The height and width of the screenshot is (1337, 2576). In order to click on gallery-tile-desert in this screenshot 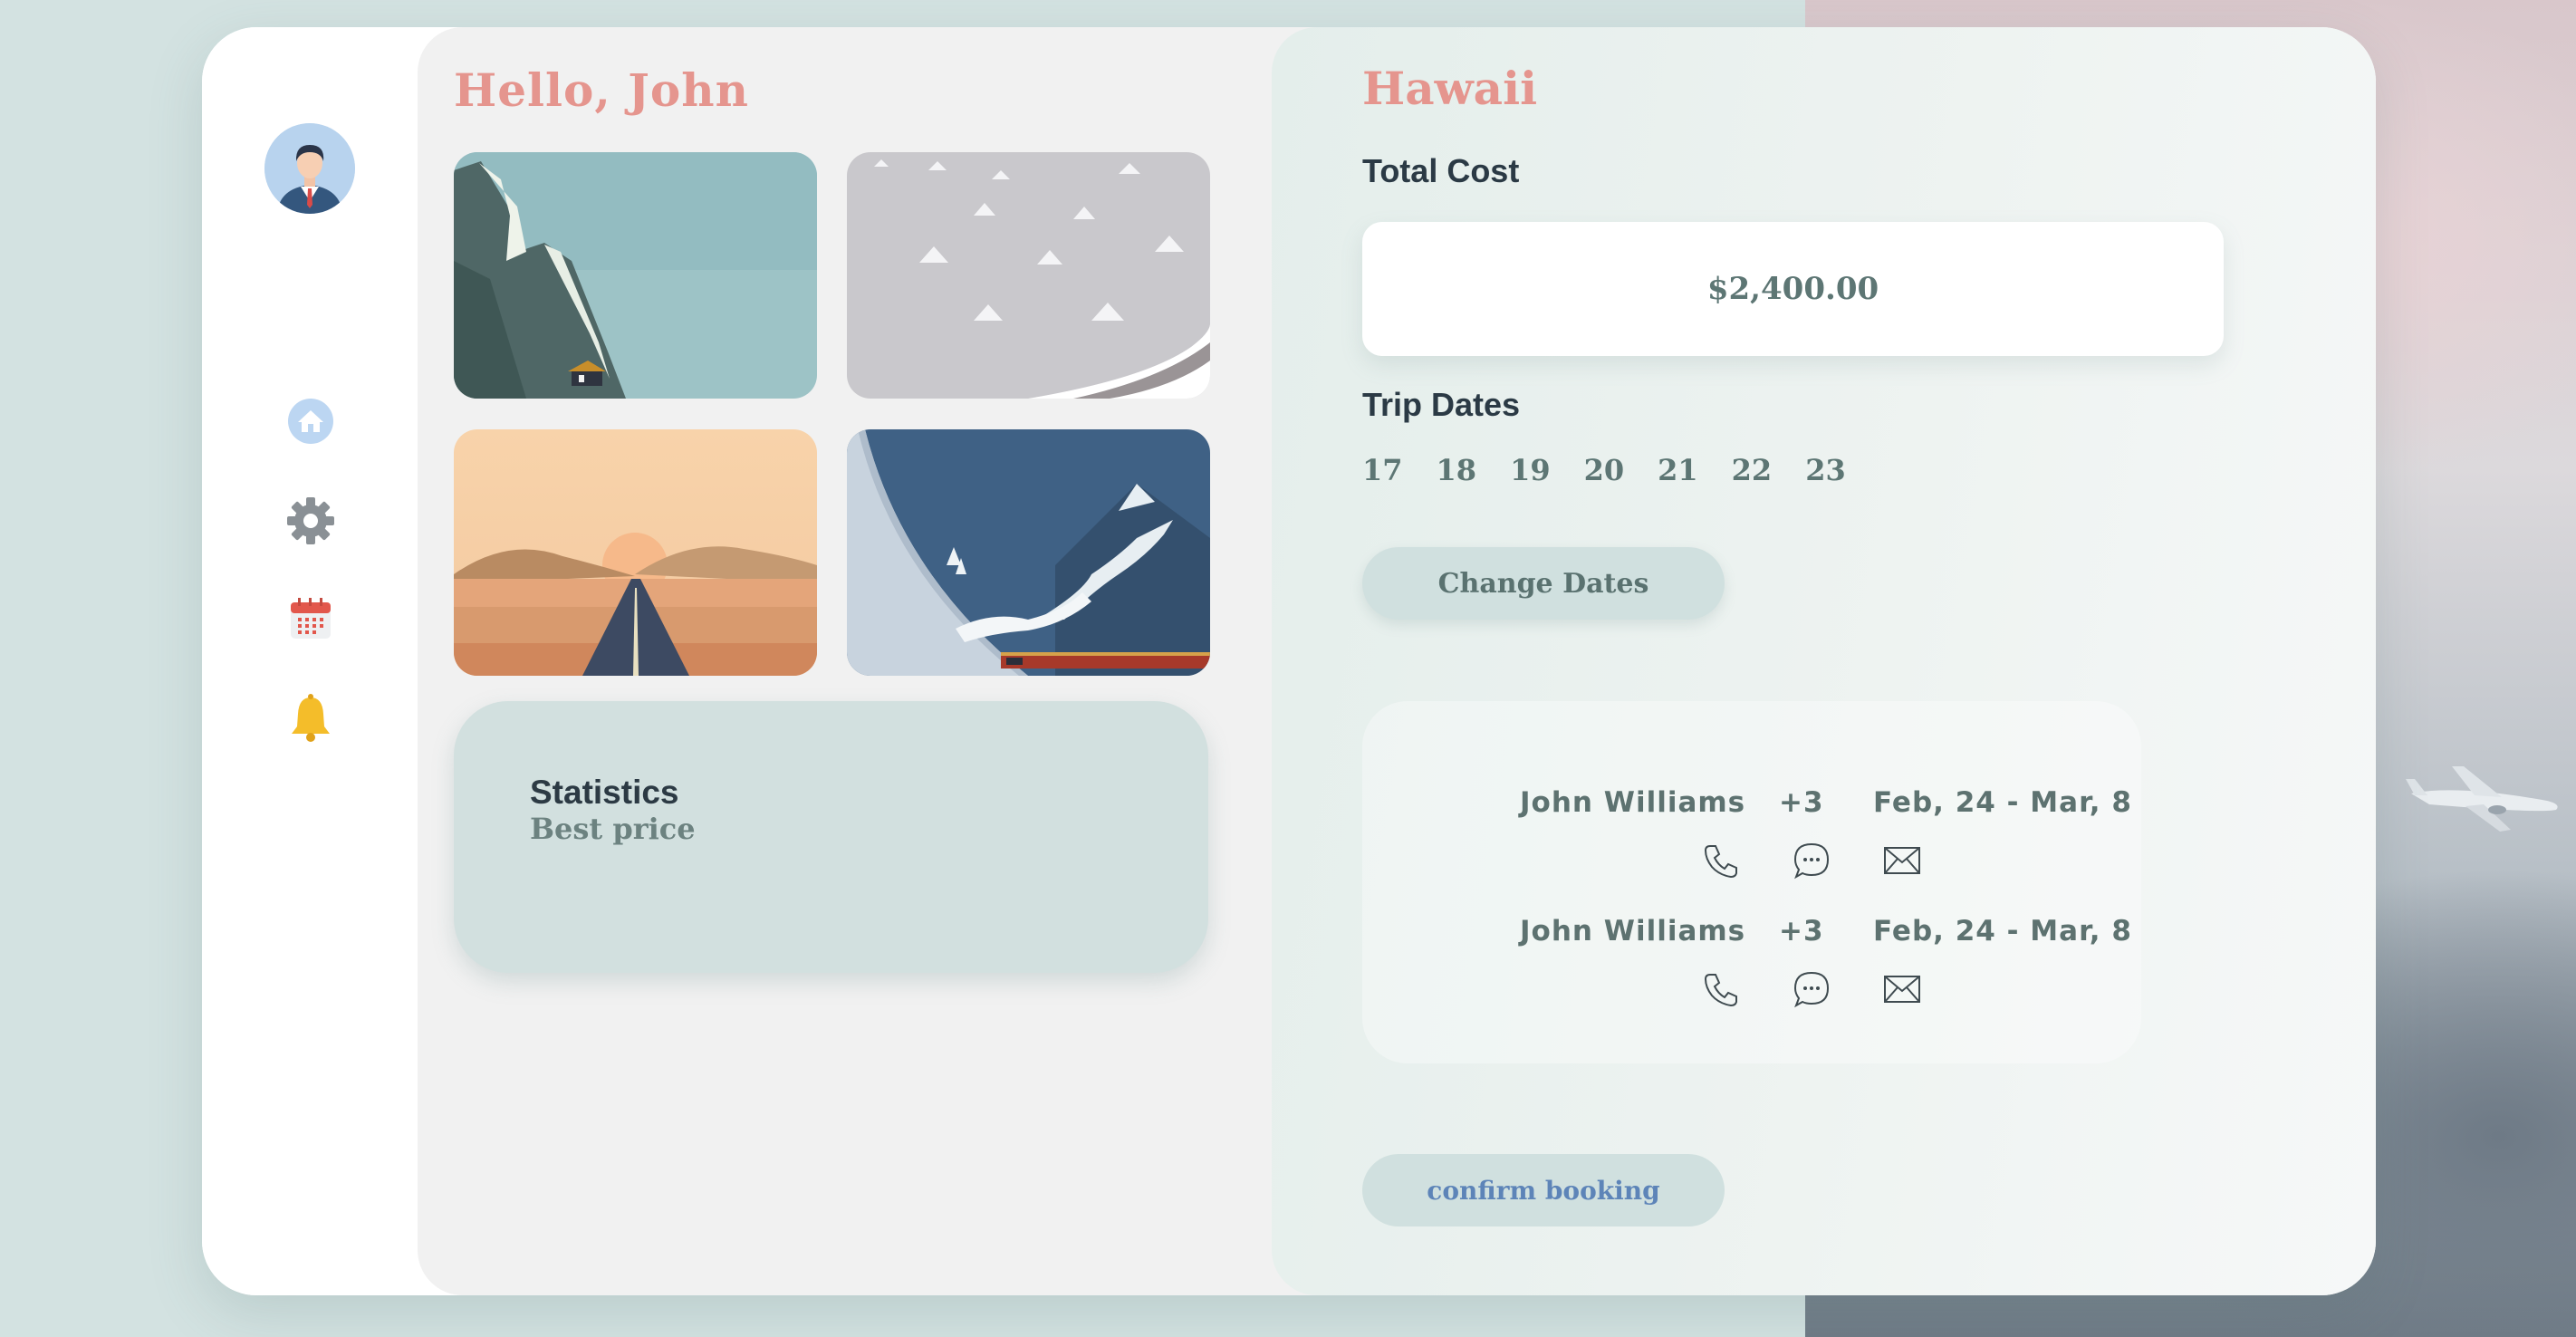, I will do `click(635, 552)`.